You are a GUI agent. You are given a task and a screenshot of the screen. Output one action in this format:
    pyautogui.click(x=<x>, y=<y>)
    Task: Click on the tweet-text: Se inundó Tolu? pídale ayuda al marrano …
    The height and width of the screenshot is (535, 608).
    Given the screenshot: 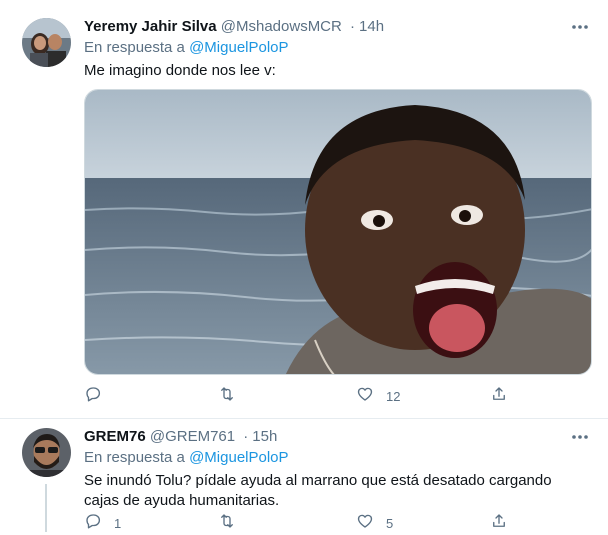 What is the action you would take?
    pyautogui.click(x=318, y=490)
    